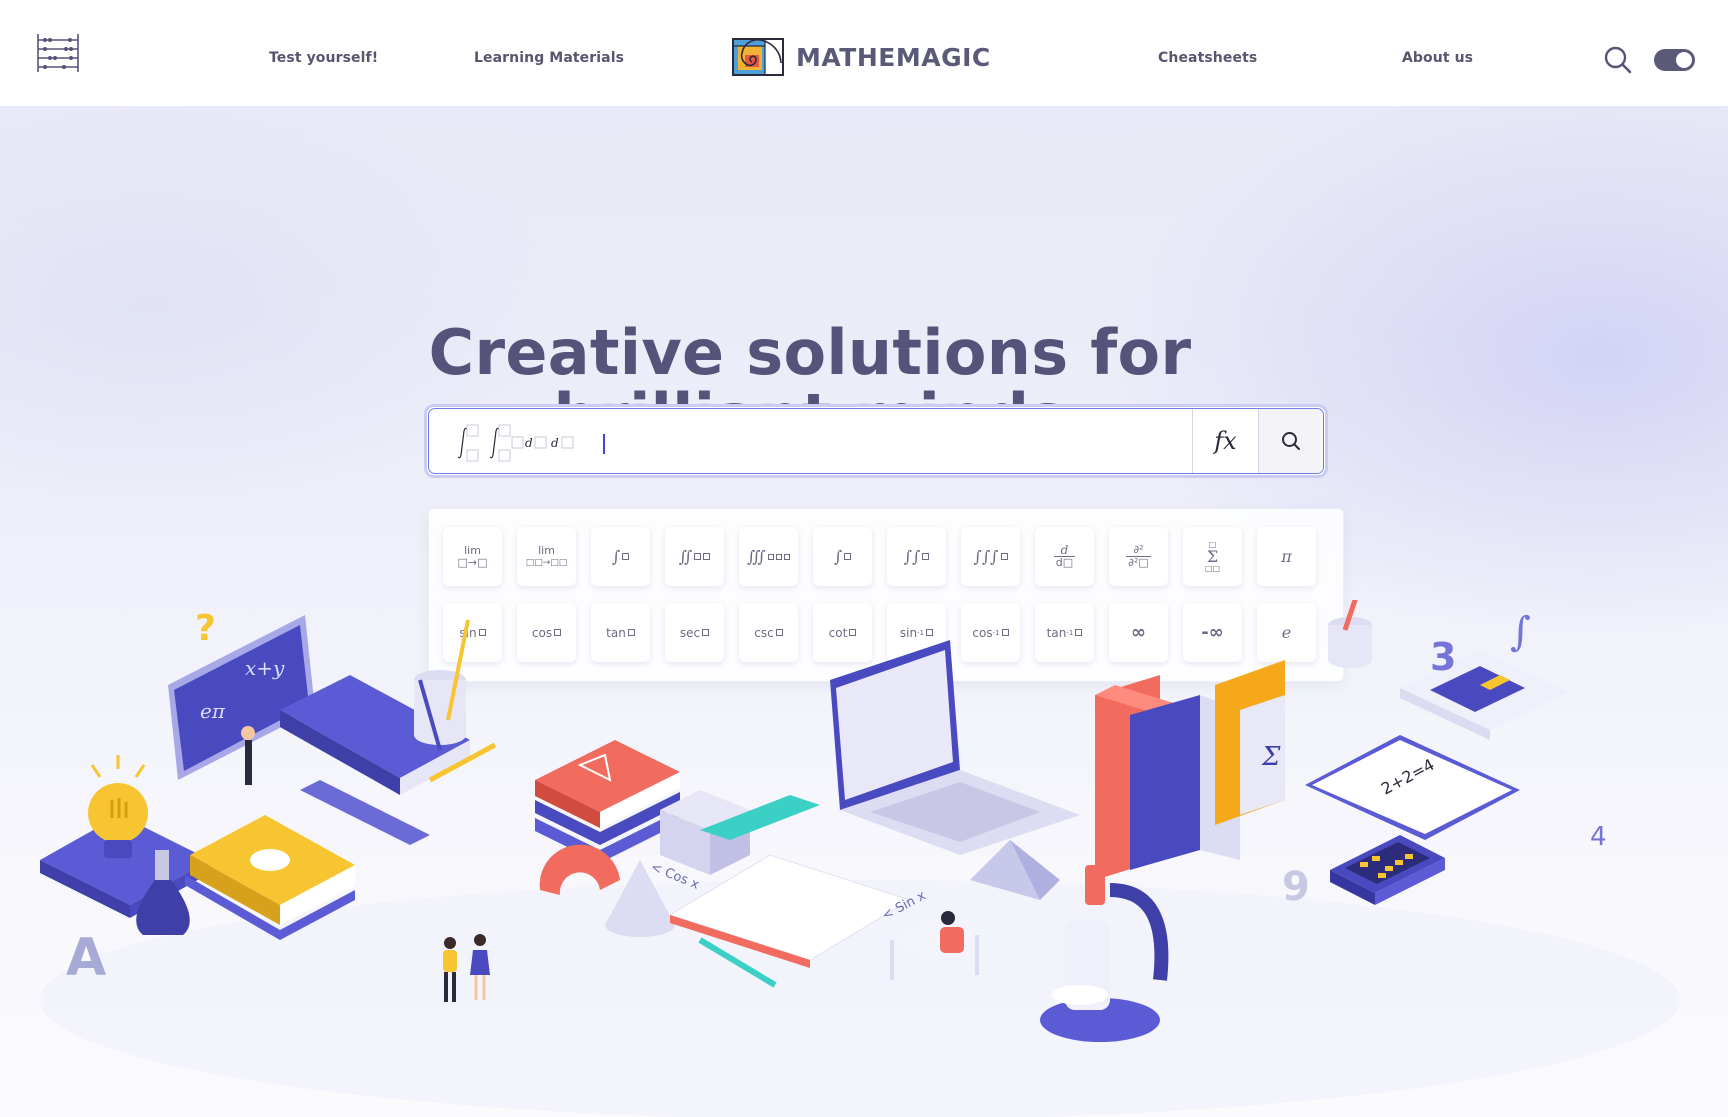 This screenshot has width=1728, height=1117. What do you see at coordinates (241, 696) in the screenshot?
I see `blackboard: eπ x+y ?` at bounding box center [241, 696].